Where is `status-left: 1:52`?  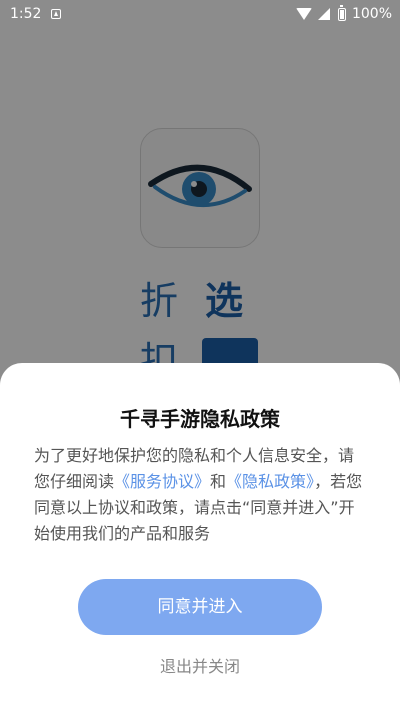
status-left: 1:52 is located at coordinates (36, 14).